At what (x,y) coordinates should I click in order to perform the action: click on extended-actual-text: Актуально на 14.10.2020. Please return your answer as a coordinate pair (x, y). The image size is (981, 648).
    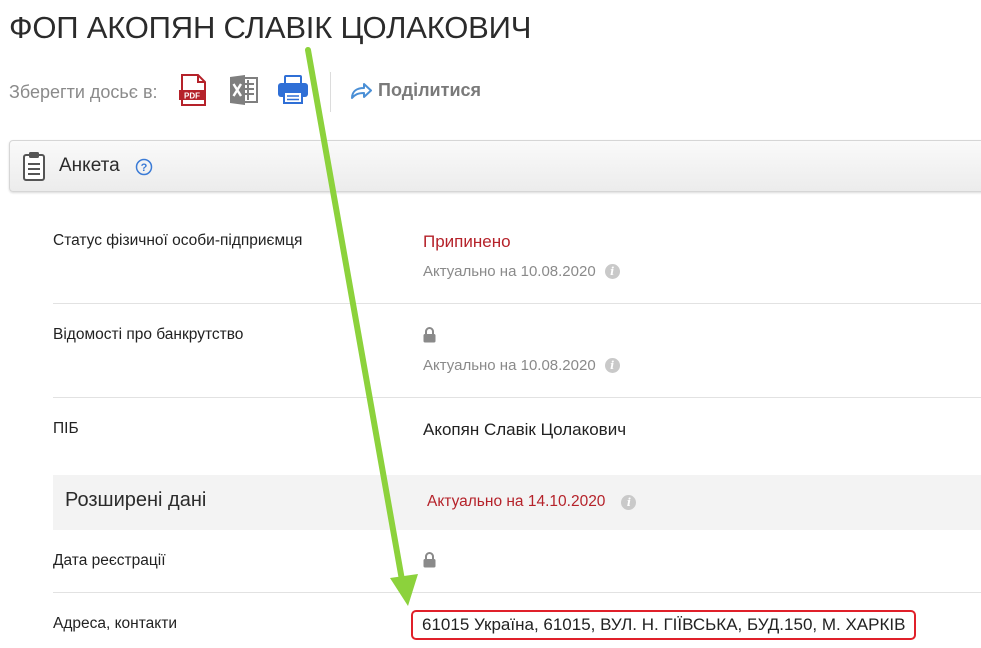
    Looking at the image, I should click on (516, 501).